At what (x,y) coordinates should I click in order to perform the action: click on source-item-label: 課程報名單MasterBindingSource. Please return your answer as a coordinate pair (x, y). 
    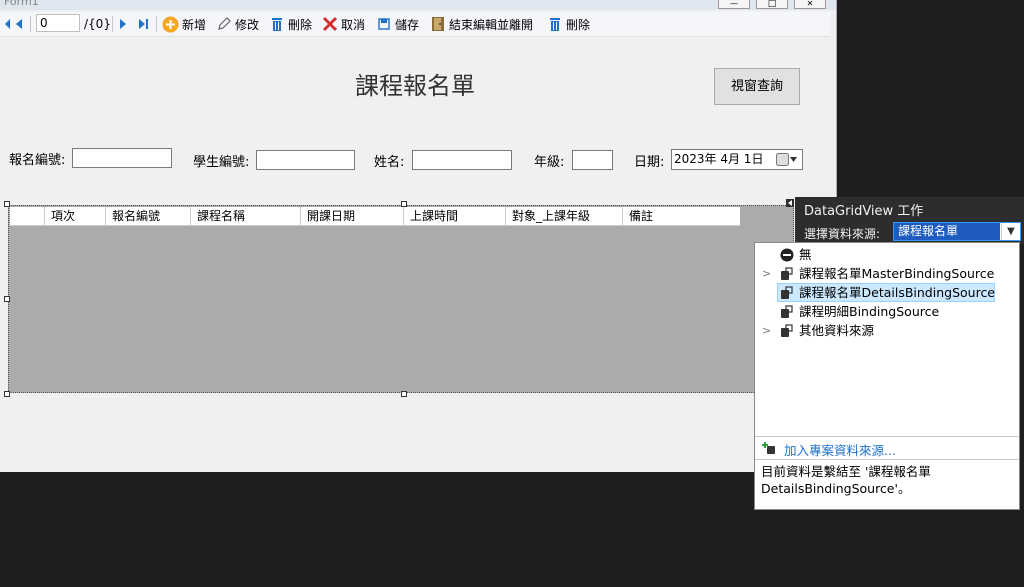
    Looking at the image, I should click on (897, 273).